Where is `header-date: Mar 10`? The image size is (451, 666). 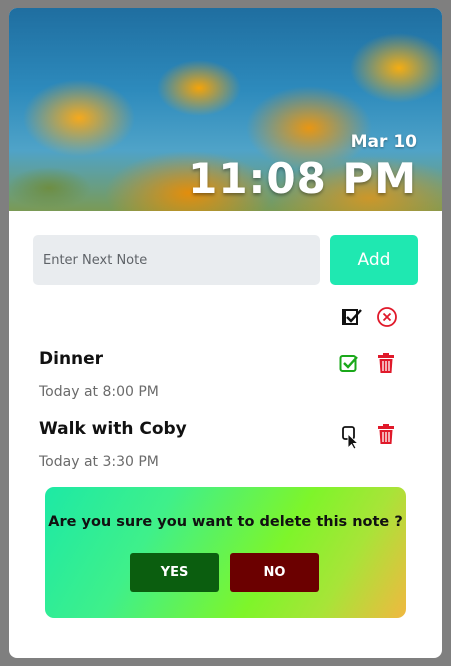
header-date: Mar 10 is located at coordinates (383, 142).